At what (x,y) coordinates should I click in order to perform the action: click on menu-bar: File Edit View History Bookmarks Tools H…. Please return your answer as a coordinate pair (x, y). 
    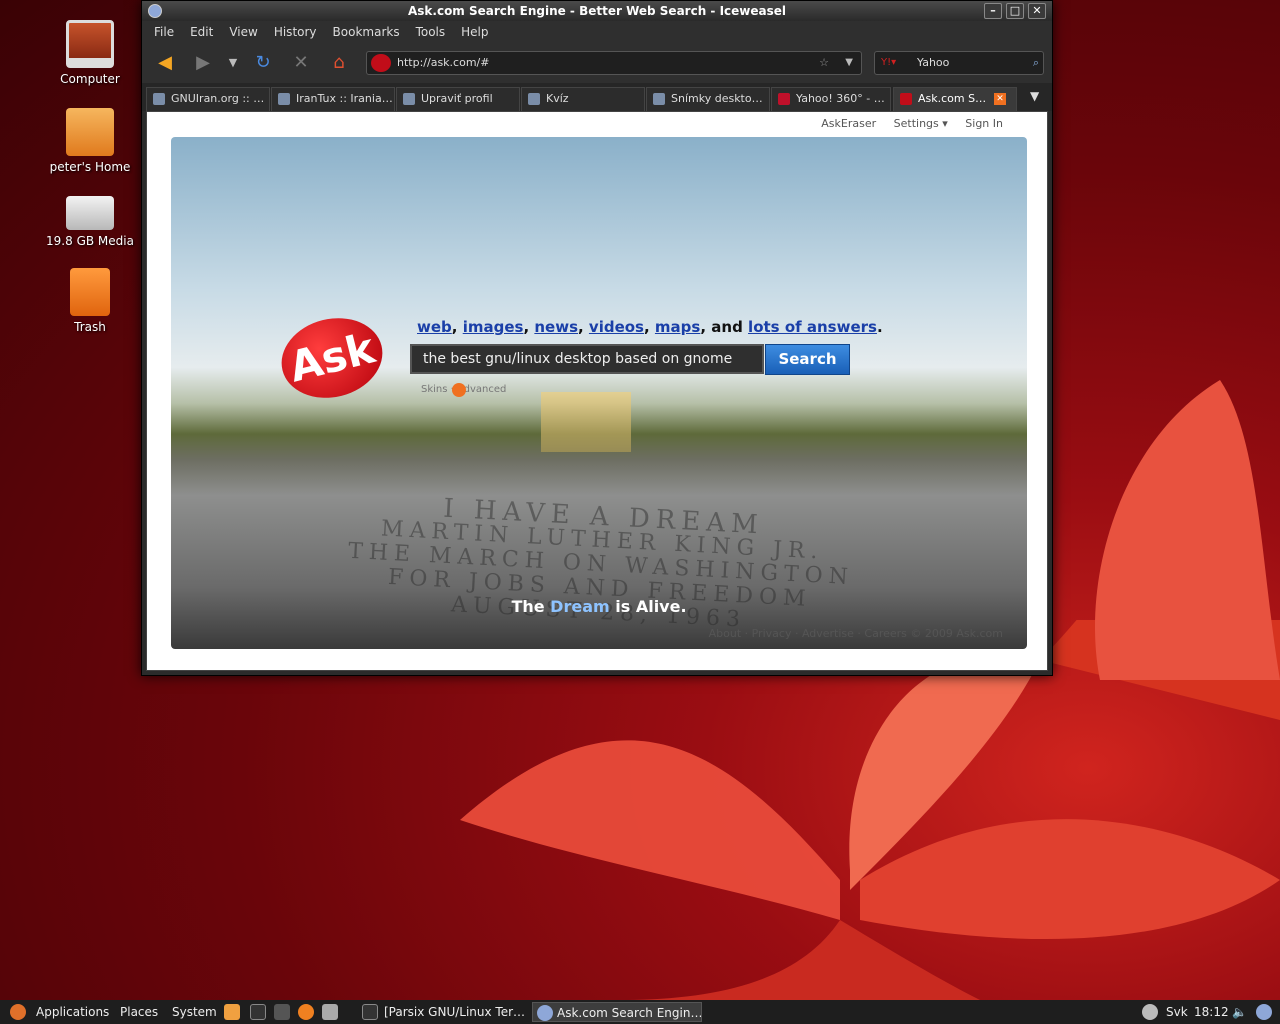
    Looking at the image, I should click on (597, 32).